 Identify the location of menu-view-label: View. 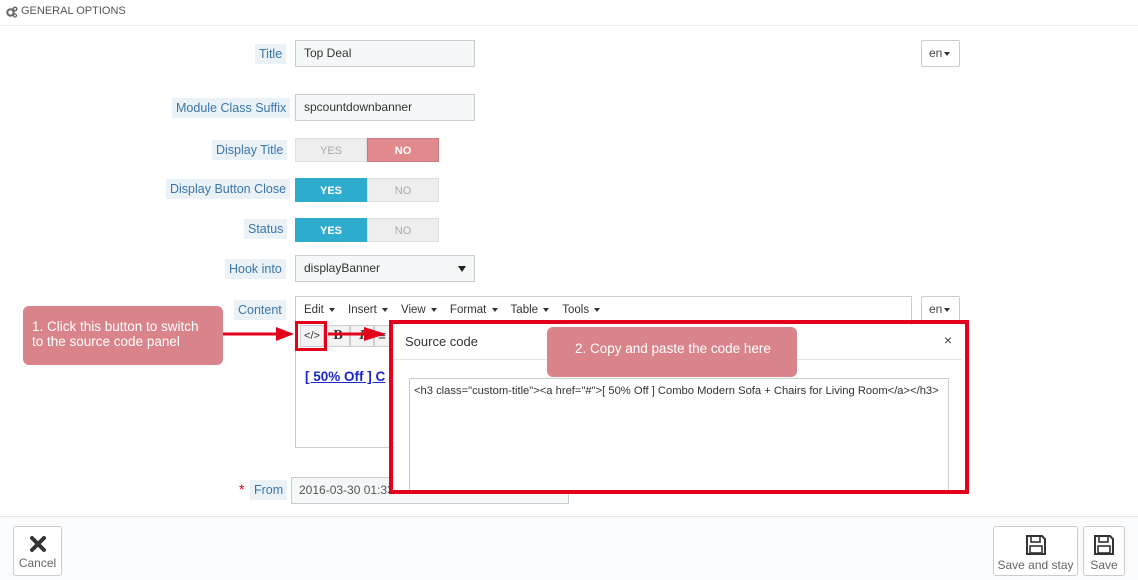
(413, 310).